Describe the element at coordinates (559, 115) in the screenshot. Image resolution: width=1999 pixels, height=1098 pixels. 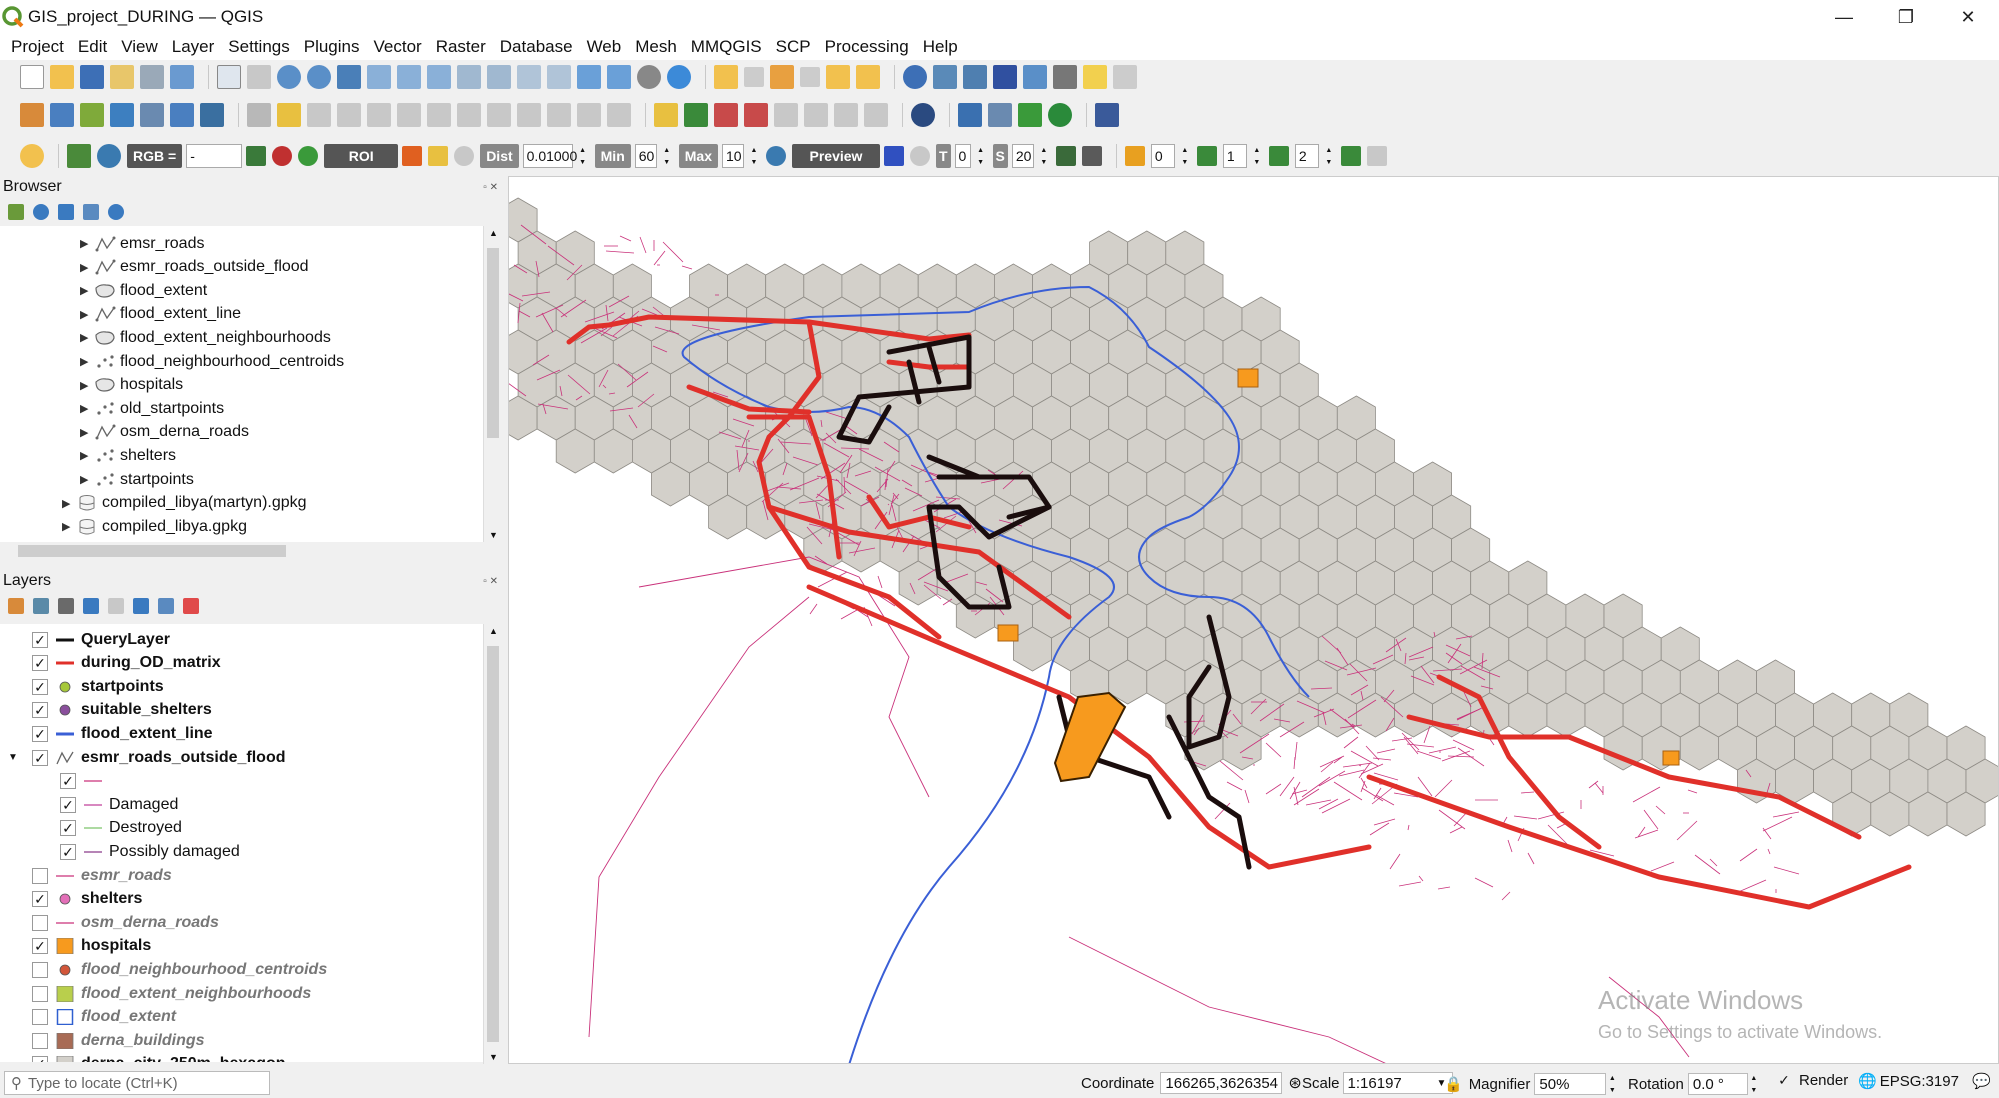
I see `paste-features-icon` at that location.